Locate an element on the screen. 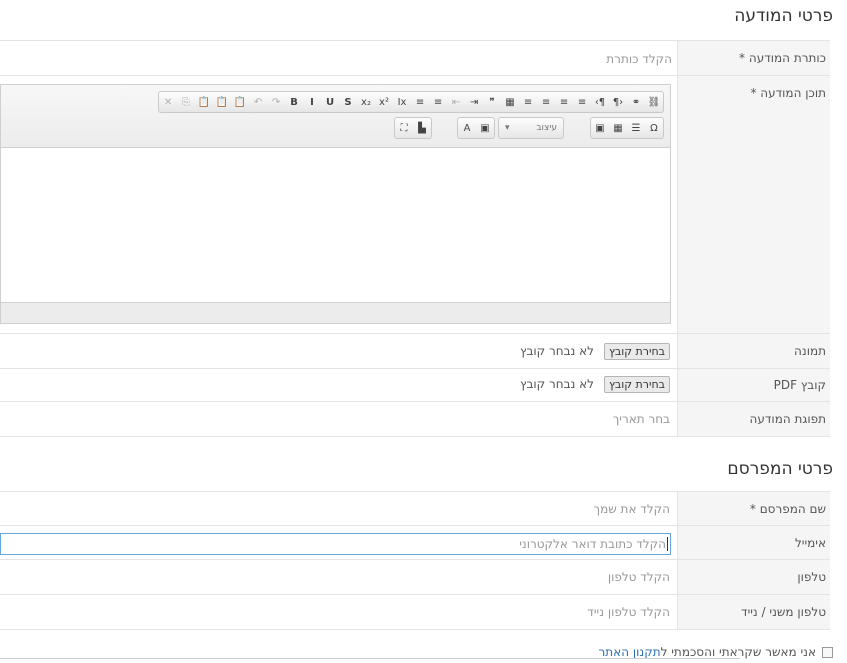 The image size is (847, 663). row-mobile: טלפון משני / נייד הקלד טלפון נייד is located at coordinates (415, 612).